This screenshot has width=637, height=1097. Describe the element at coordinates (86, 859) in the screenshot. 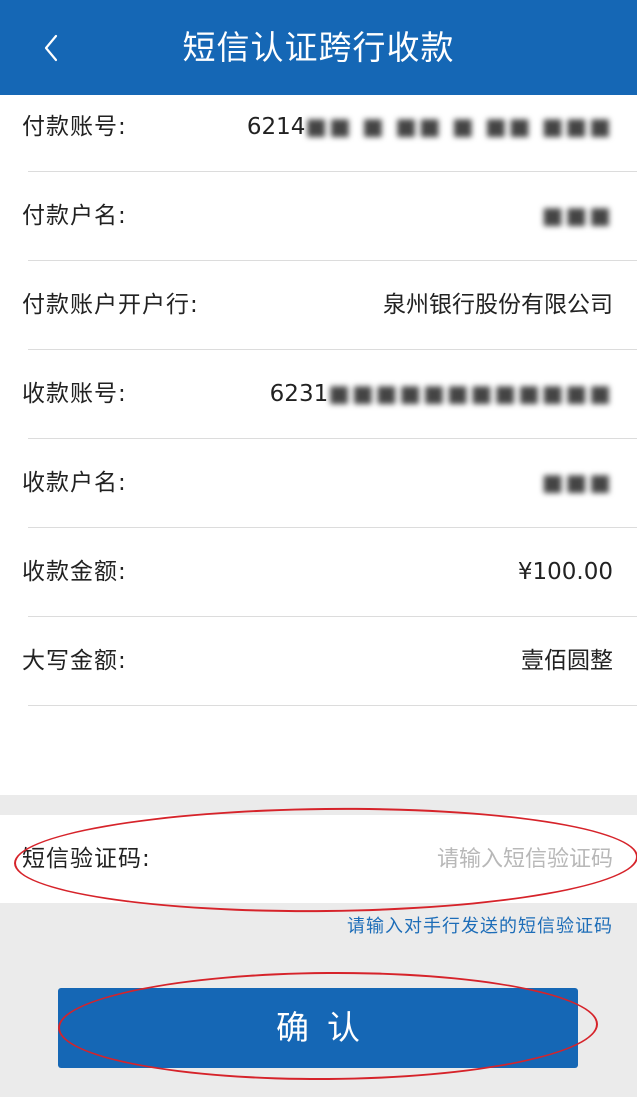

I see `sms-code-label: 短信验证码:` at that location.